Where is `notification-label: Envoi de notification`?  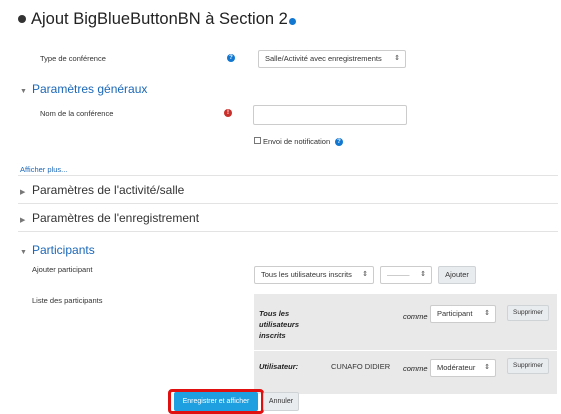 notification-label: Envoi de notification is located at coordinates (297, 141).